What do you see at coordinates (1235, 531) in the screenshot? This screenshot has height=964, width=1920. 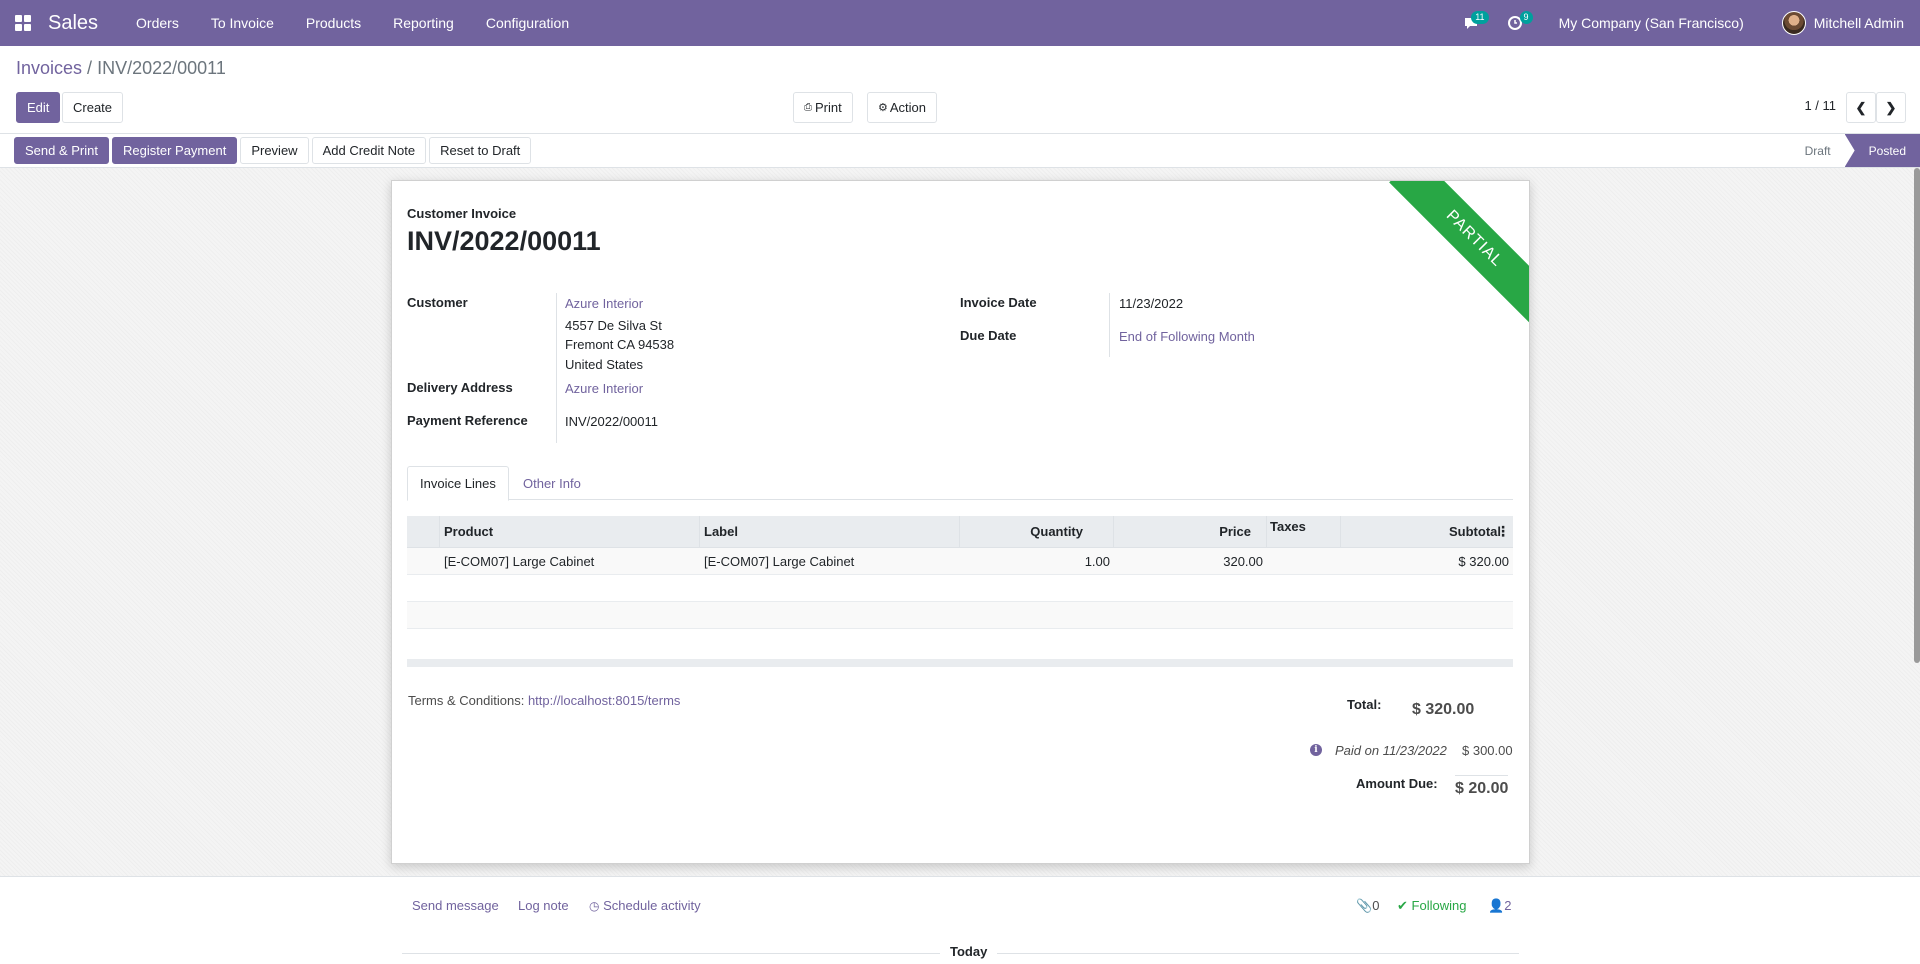 I see `column-price: Price` at bounding box center [1235, 531].